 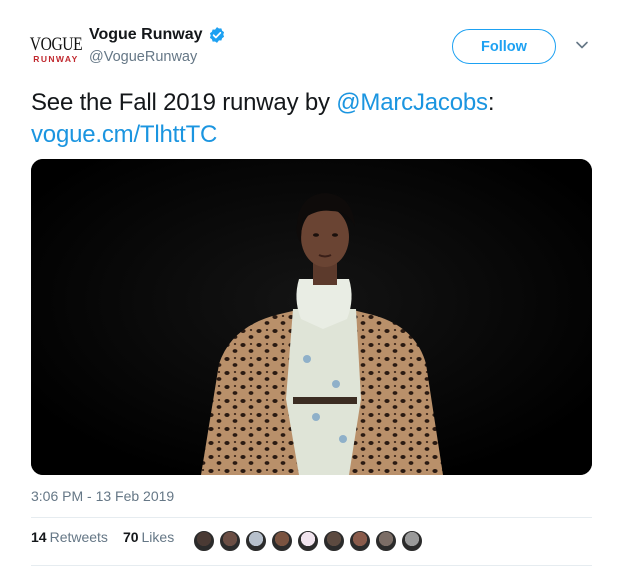 I want to click on retweets-count: 14, so click(x=39, y=537).